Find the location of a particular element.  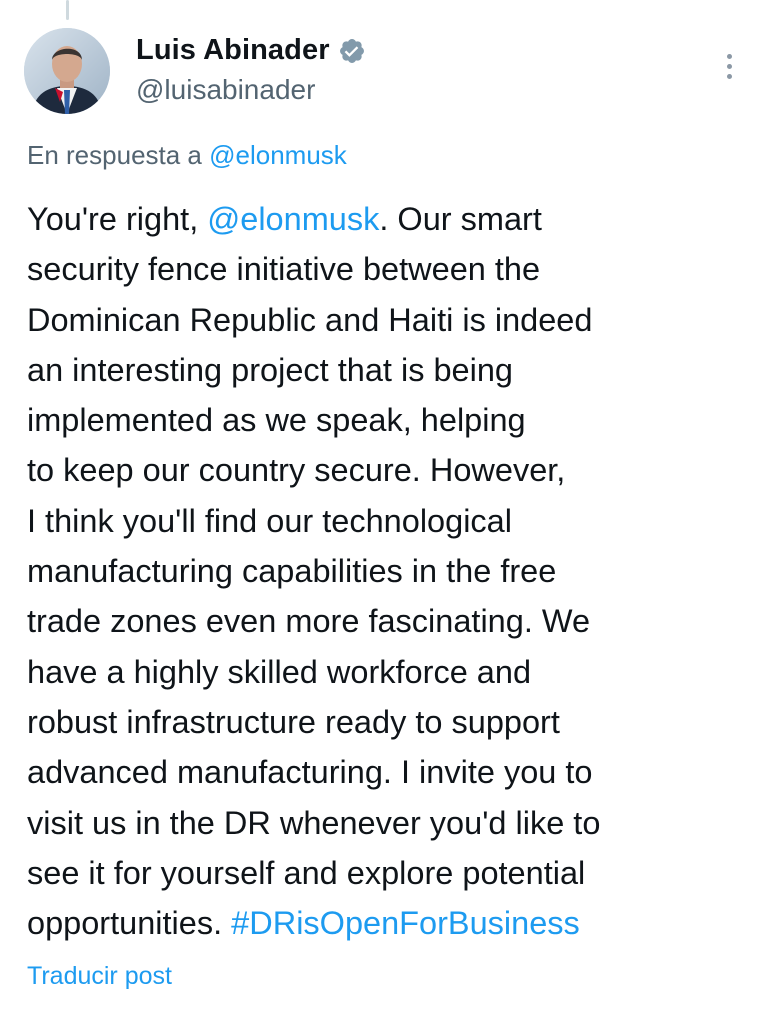

verified-badge-icon is located at coordinates (352, 51).